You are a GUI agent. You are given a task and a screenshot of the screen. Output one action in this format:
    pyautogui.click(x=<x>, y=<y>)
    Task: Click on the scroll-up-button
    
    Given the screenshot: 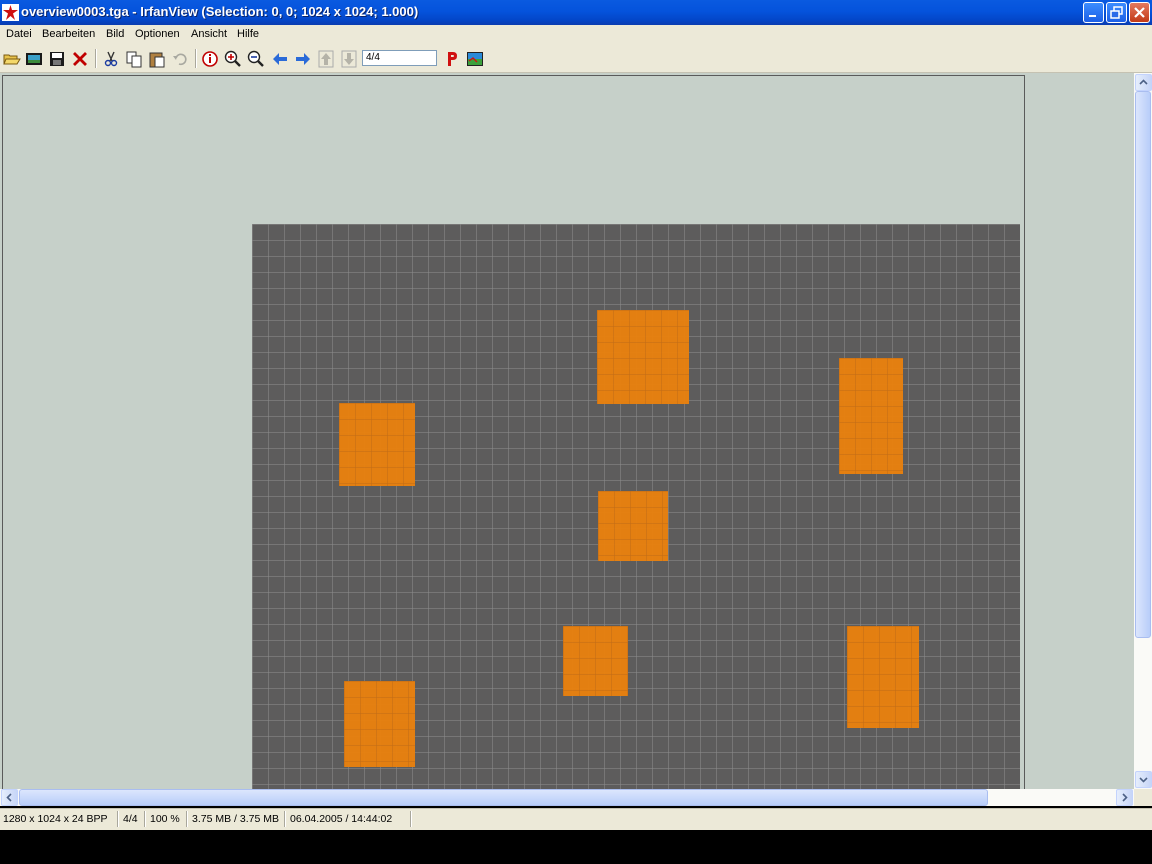 What is the action you would take?
    pyautogui.click(x=1143, y=82)
    